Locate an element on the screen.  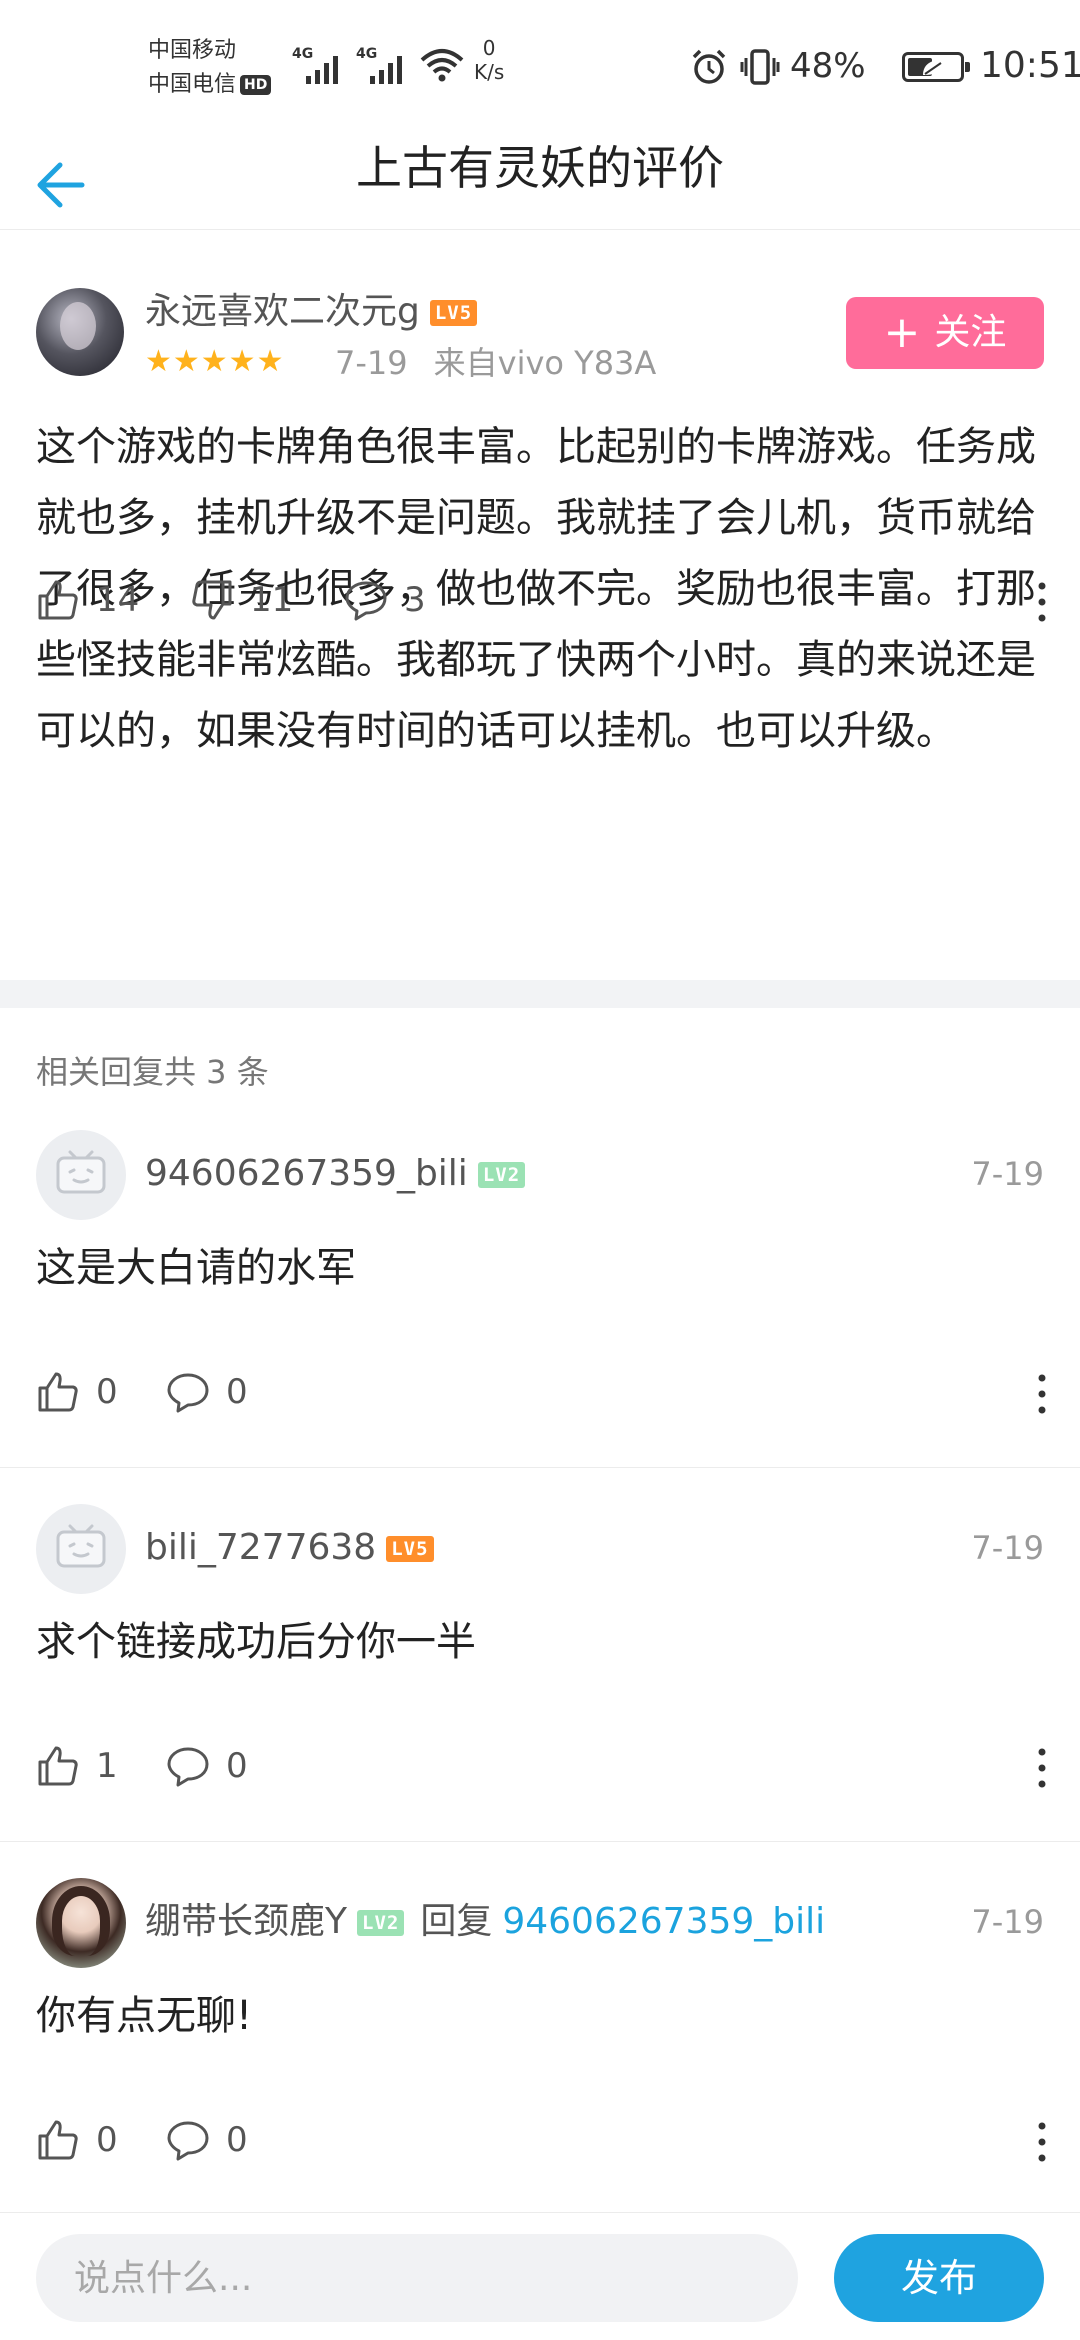
dislike-button: 11 is located at coordinates (241, 600).